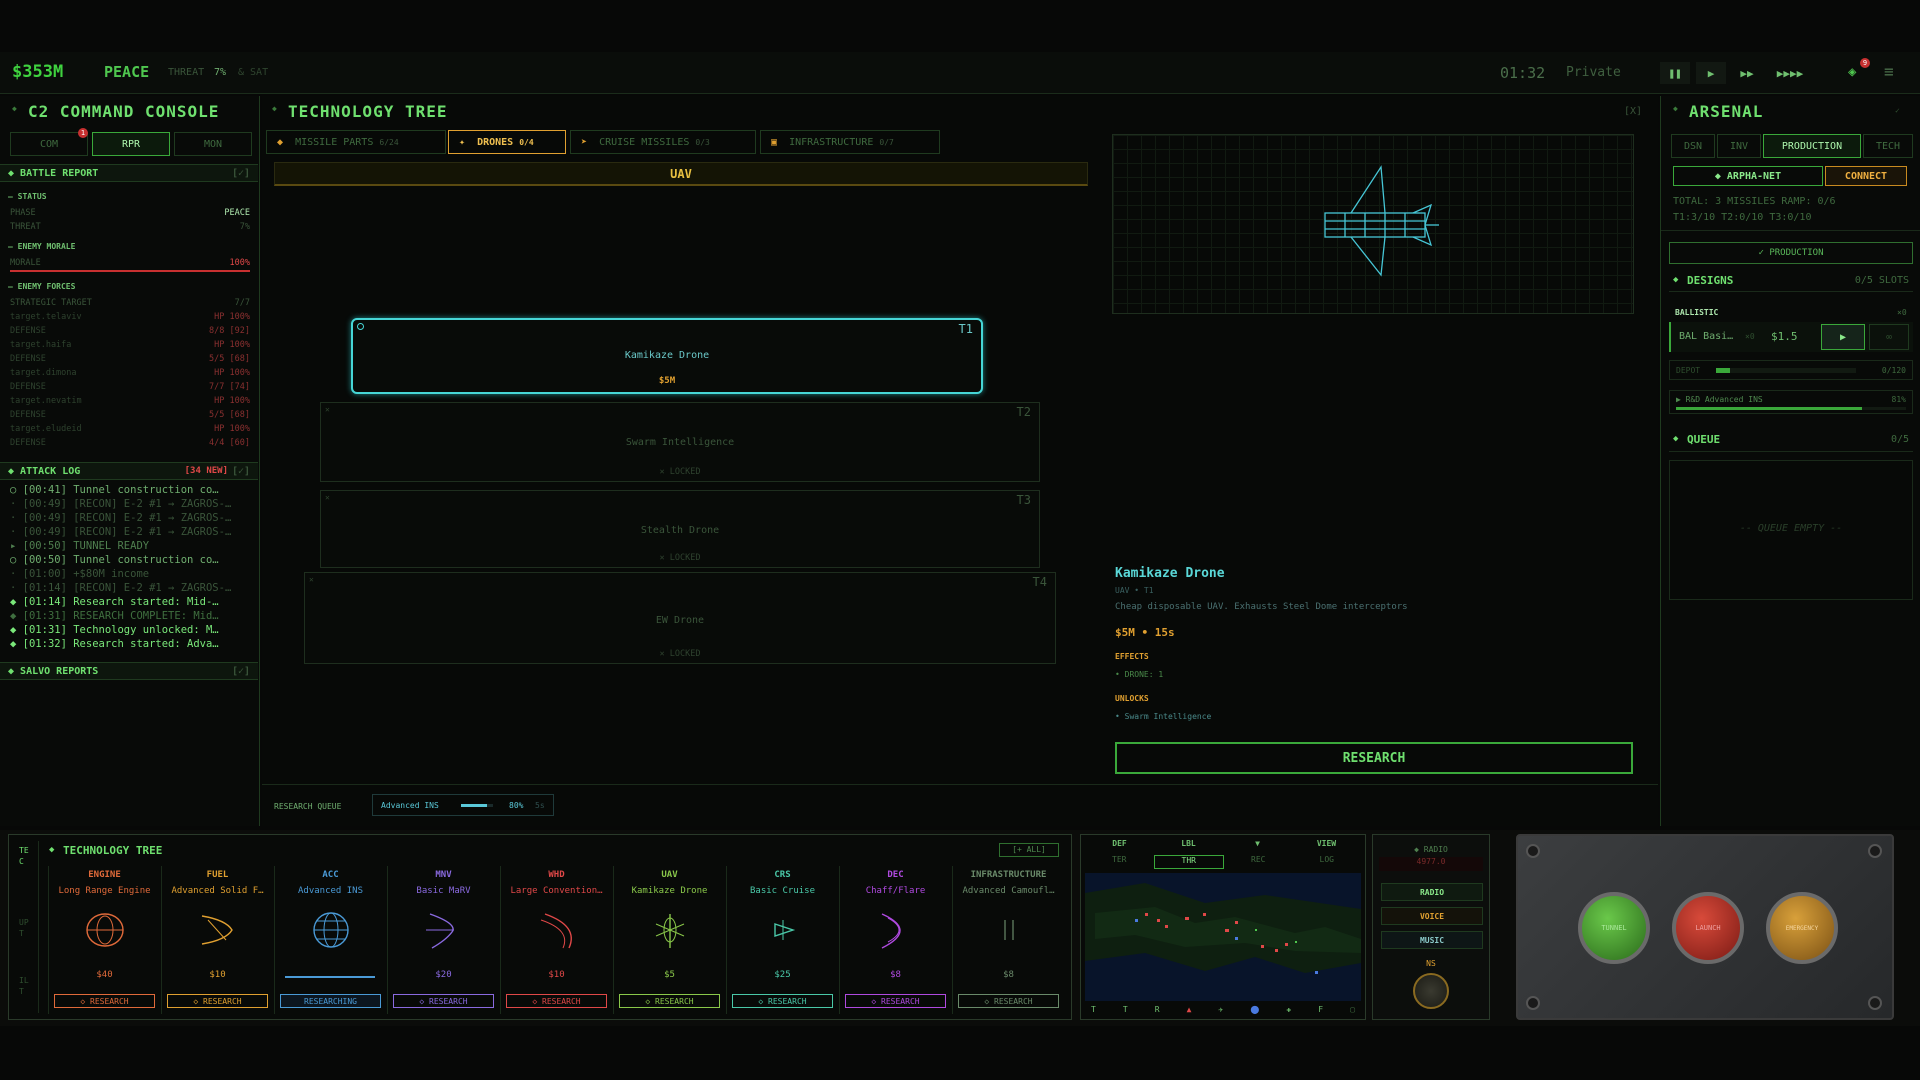  What do you see at coordinates (213, 144) in the screenshot?
I see `tab-mon: MON` at bounding box center [213, 144].